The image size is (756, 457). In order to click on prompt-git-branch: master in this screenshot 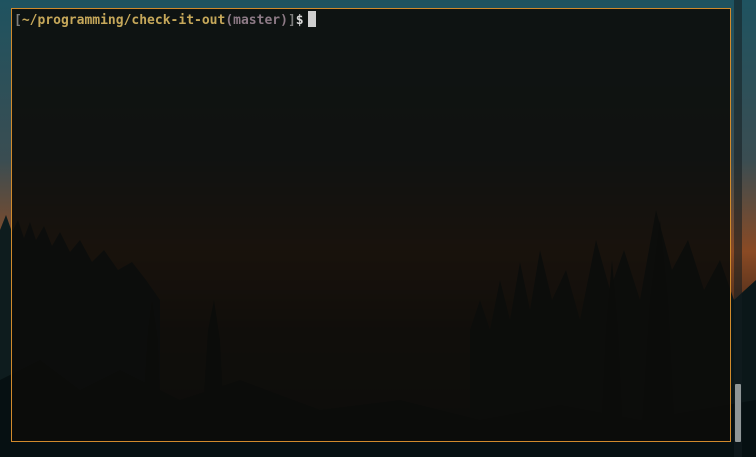, I will do `click(257, 20)`.